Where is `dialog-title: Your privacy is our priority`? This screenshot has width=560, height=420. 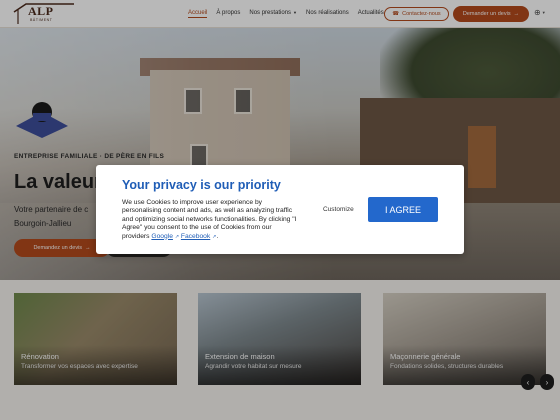 dialog-title: Your privacy is our priority is located at coordinates (201, 185).